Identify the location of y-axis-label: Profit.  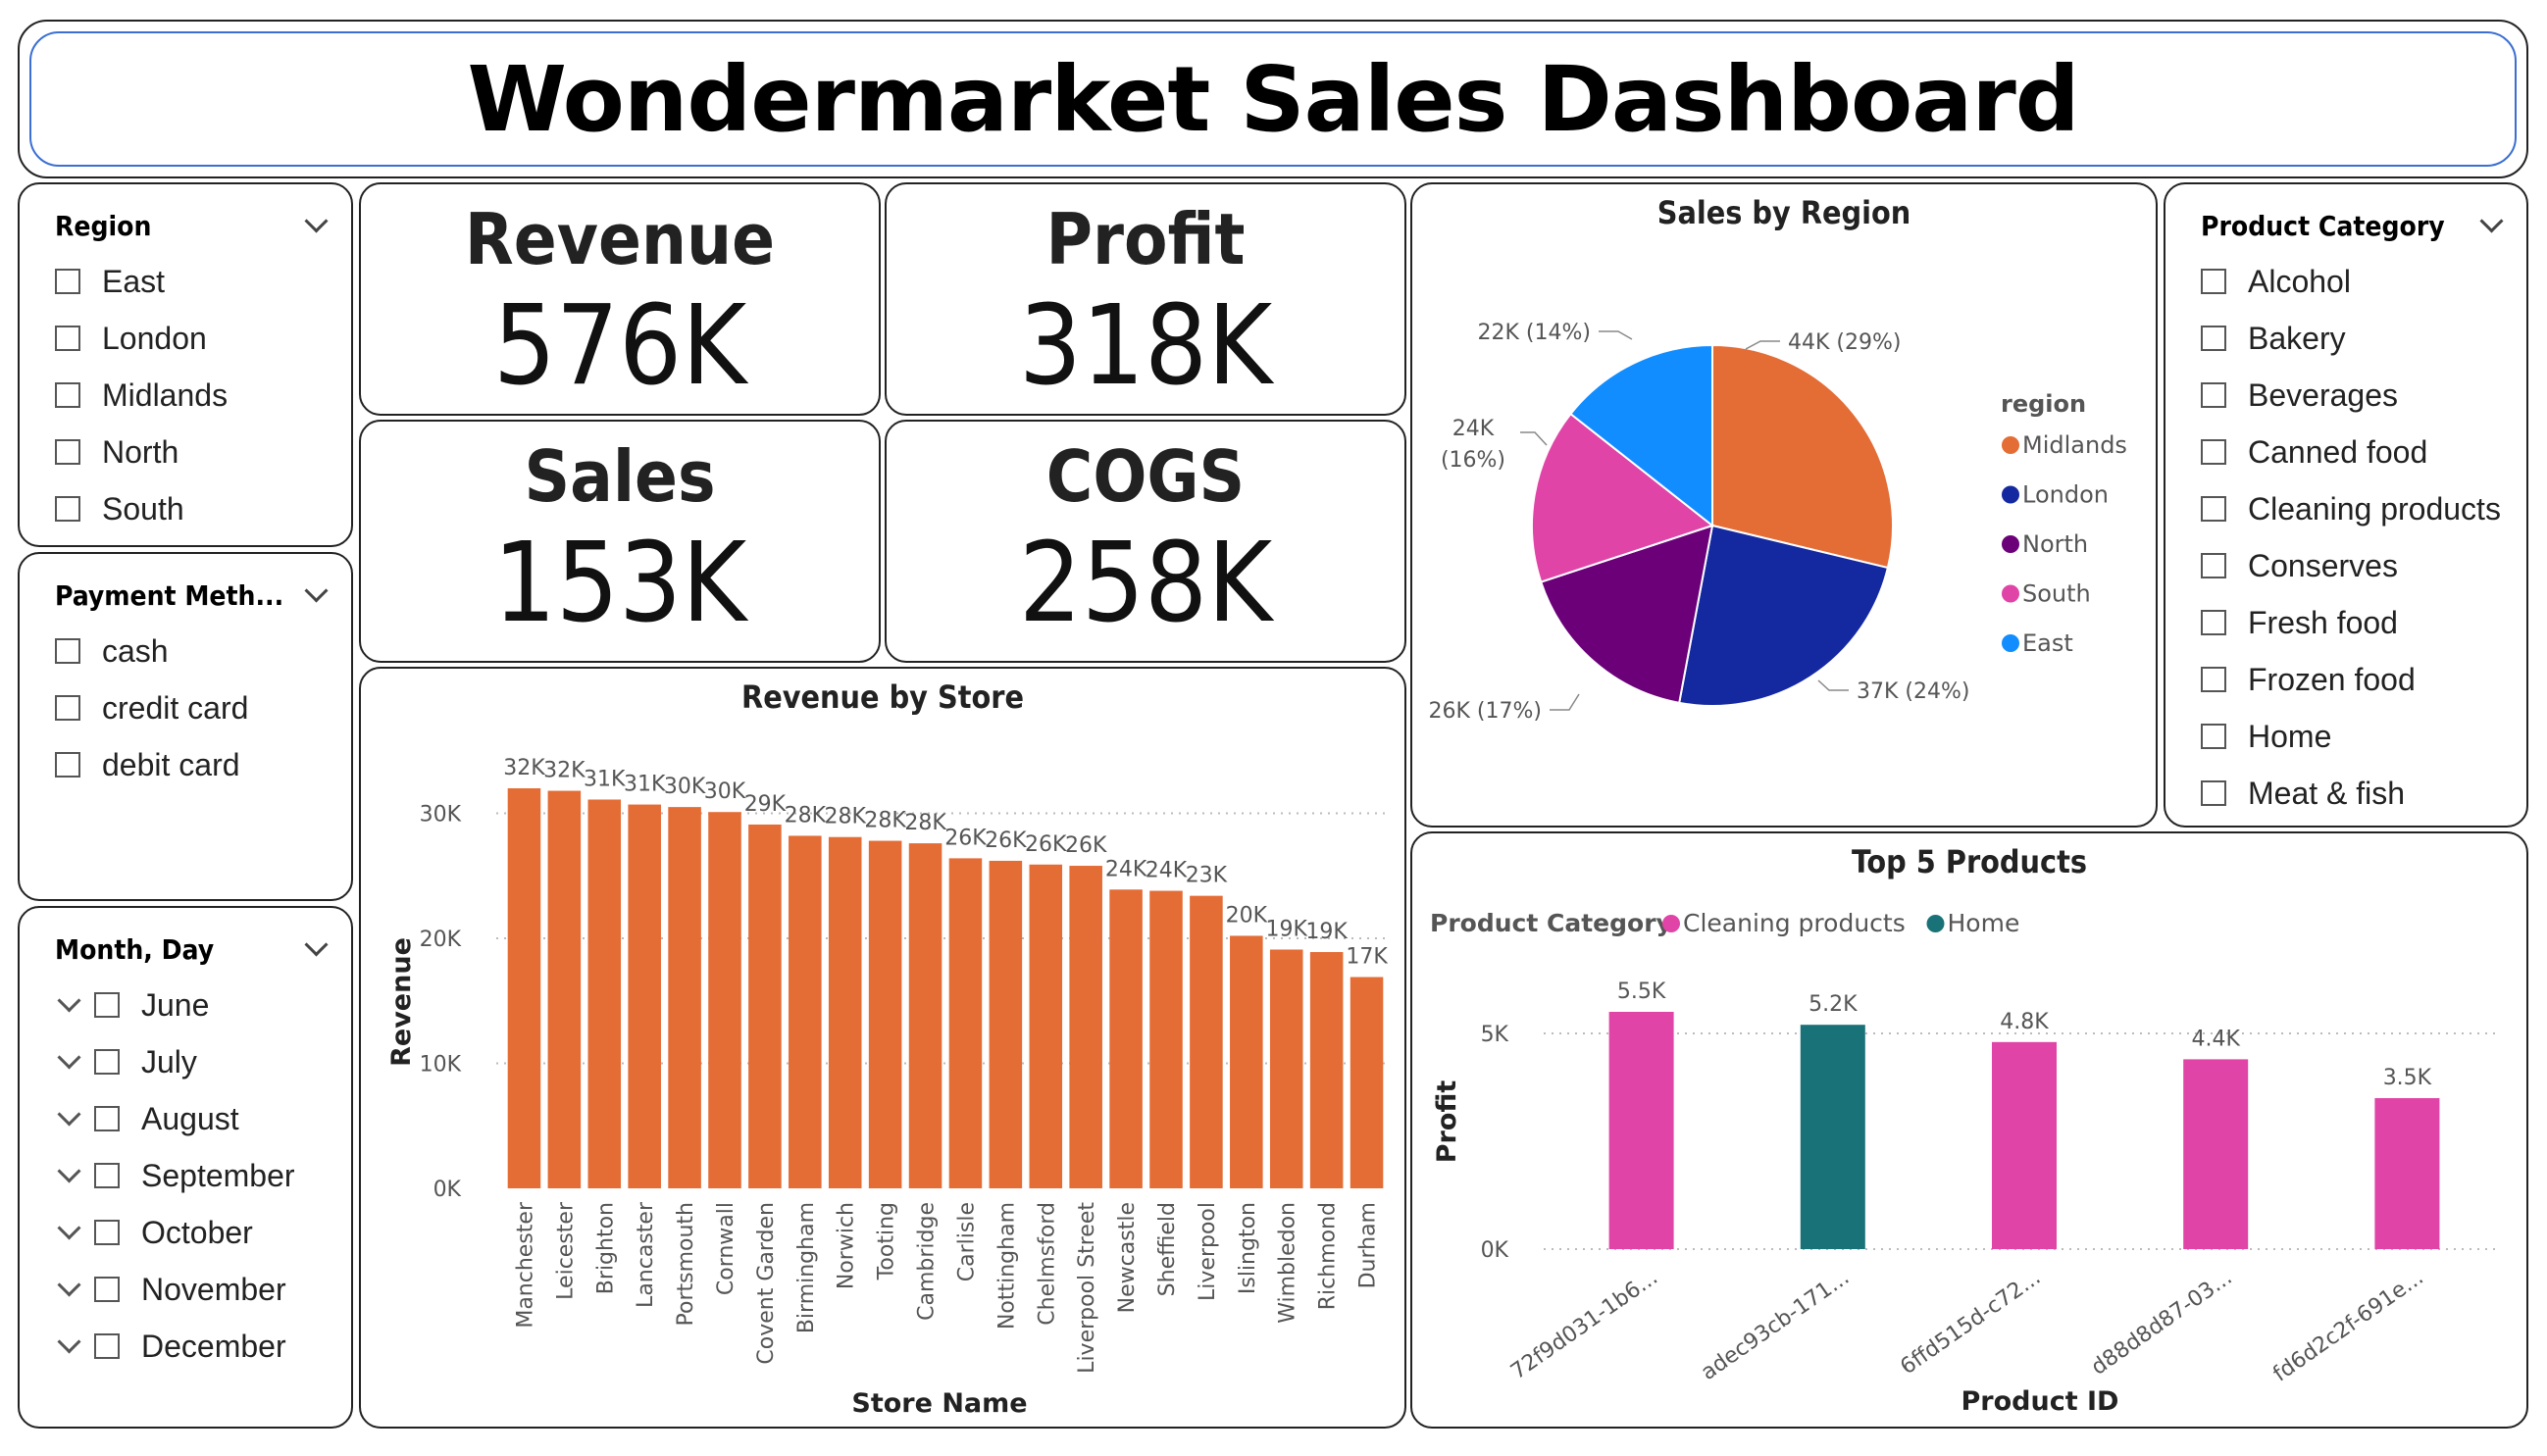
(1447, 1122).